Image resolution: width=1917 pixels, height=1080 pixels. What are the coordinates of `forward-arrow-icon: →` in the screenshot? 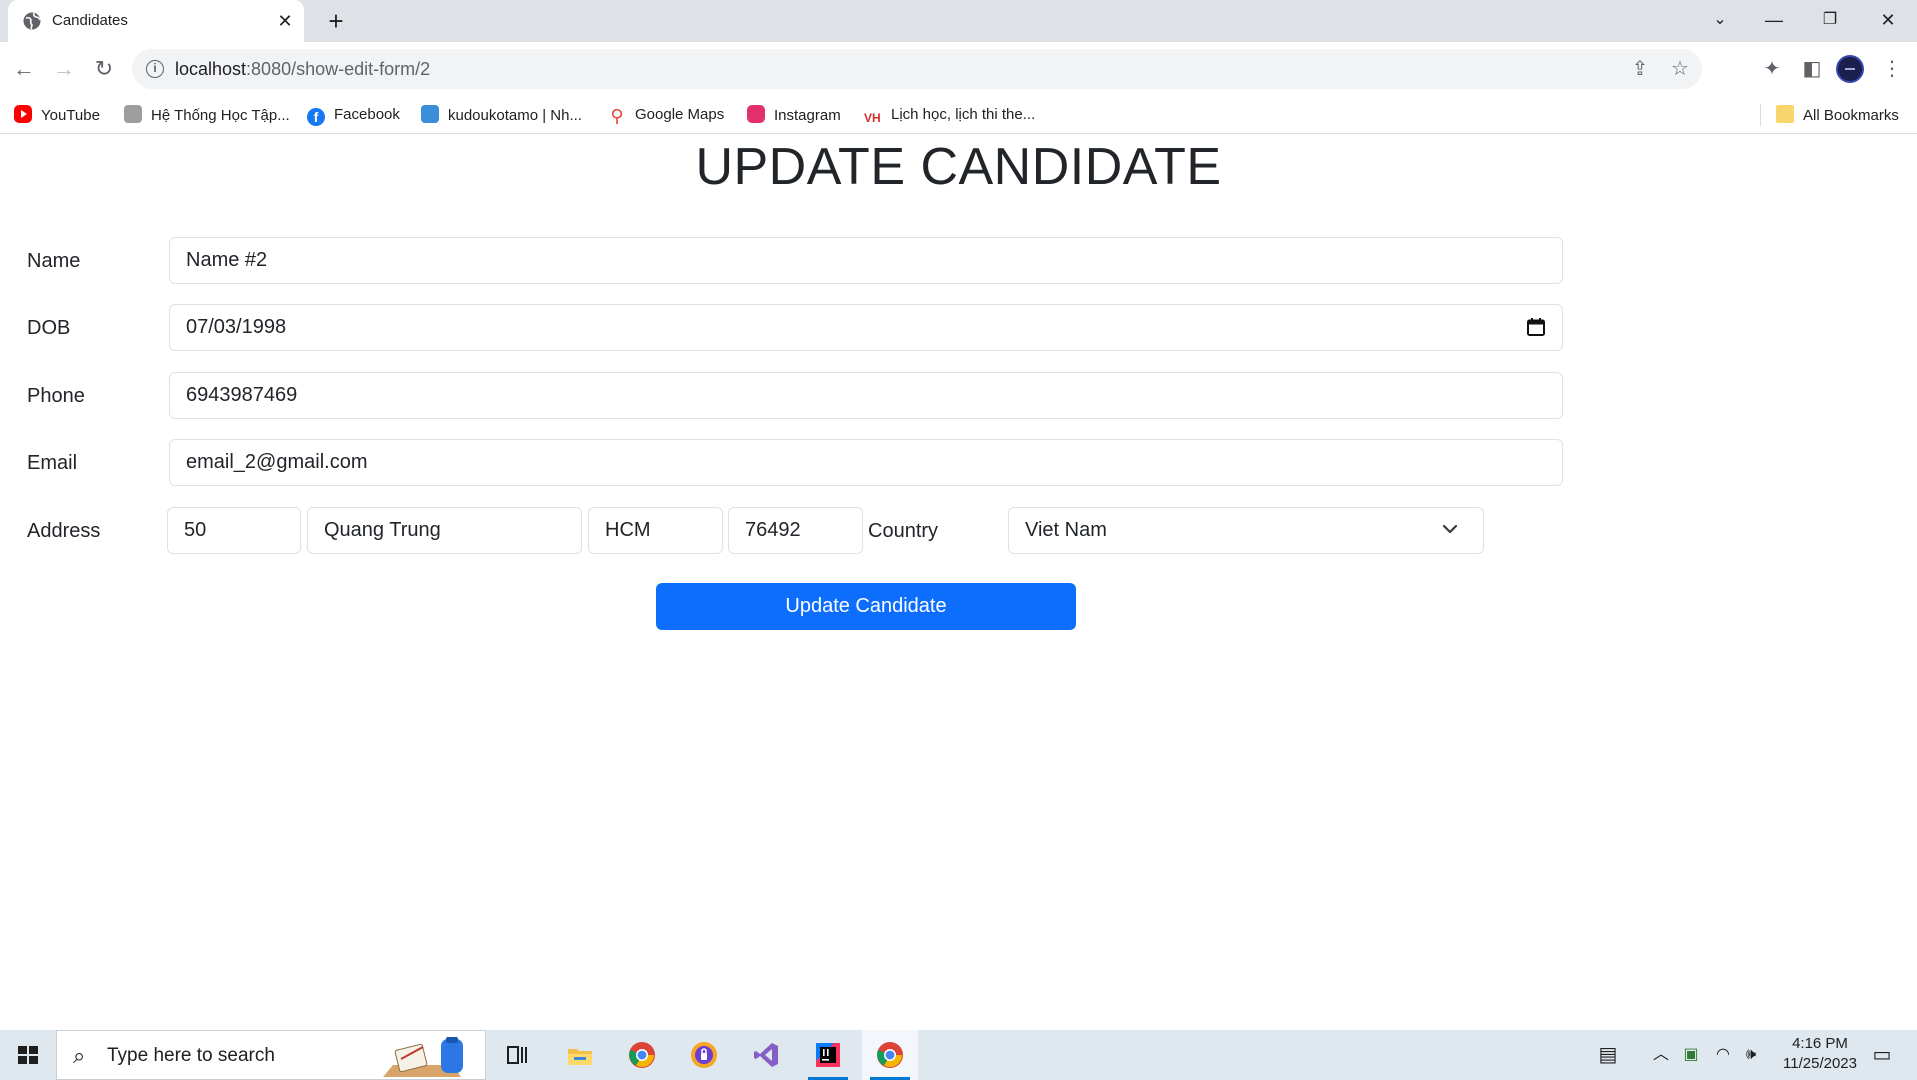 It's located at (64, 69).